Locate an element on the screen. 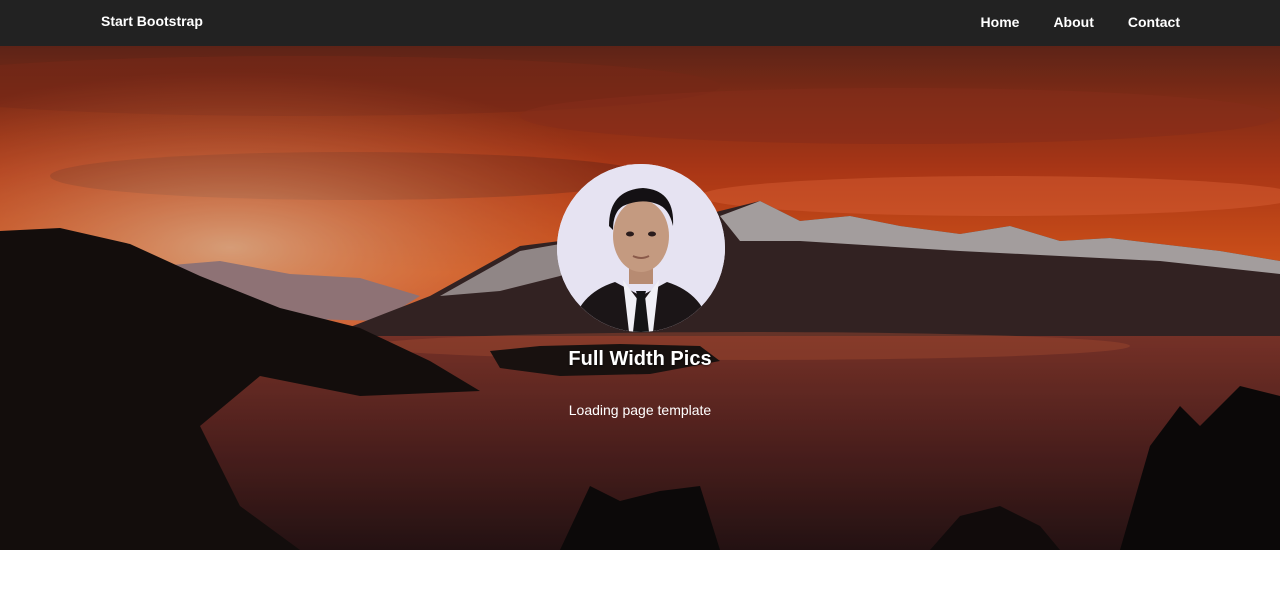 The height and width of the screenshot is (609, 1280). page-content-area is located at coordinates (640, 579).